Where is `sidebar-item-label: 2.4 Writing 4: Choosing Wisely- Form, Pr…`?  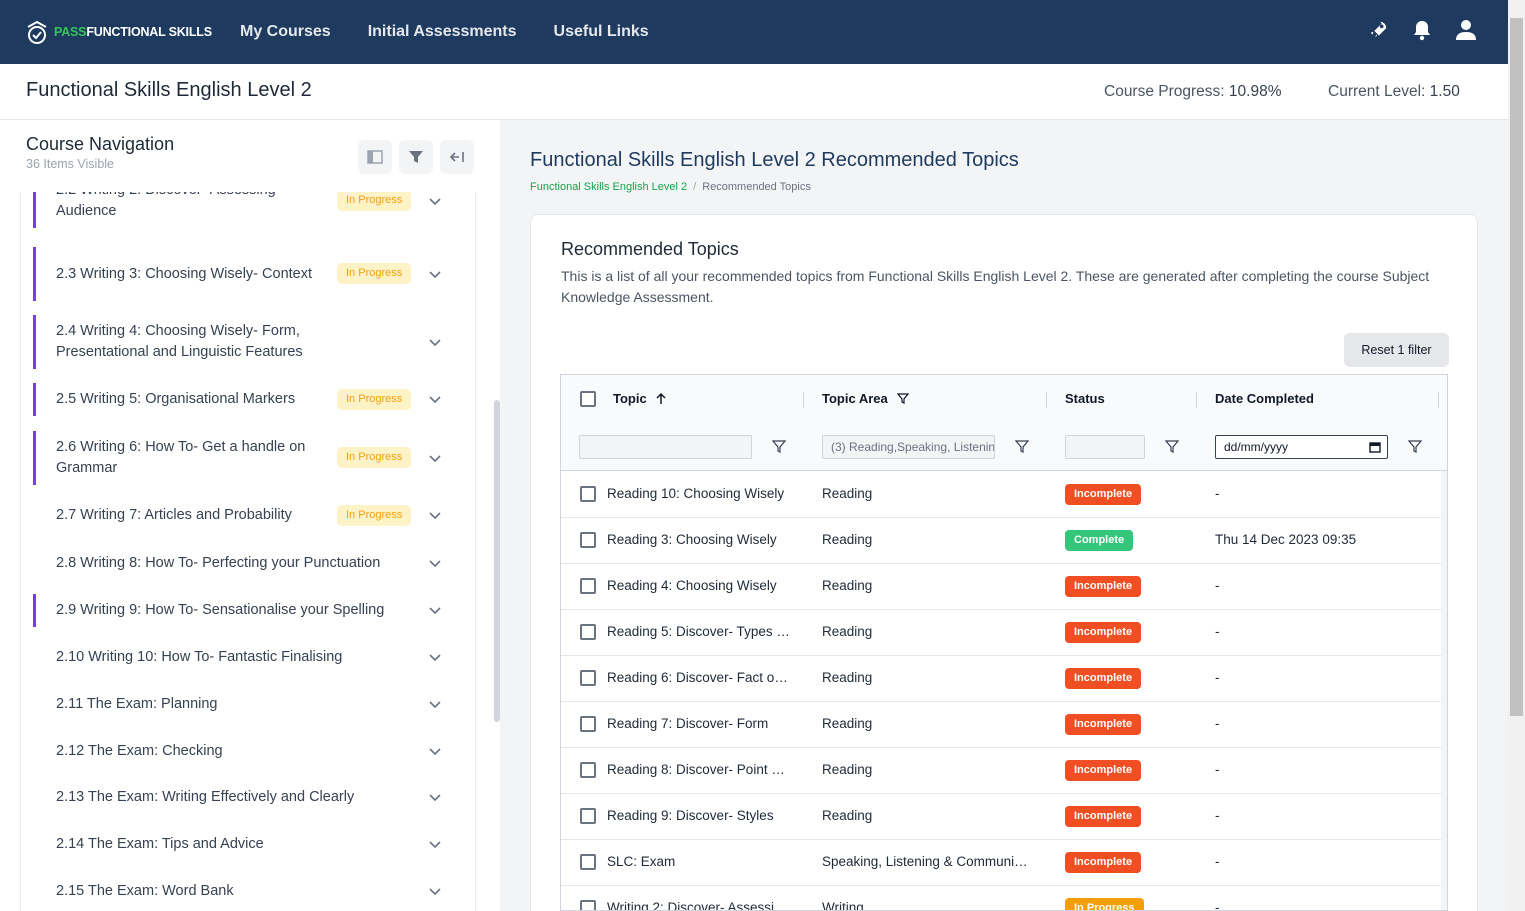 sidebar-item-label: 2.4 Writing 4: Choosing Wisely- Form, Pr… is located at coordinates (179, 341).